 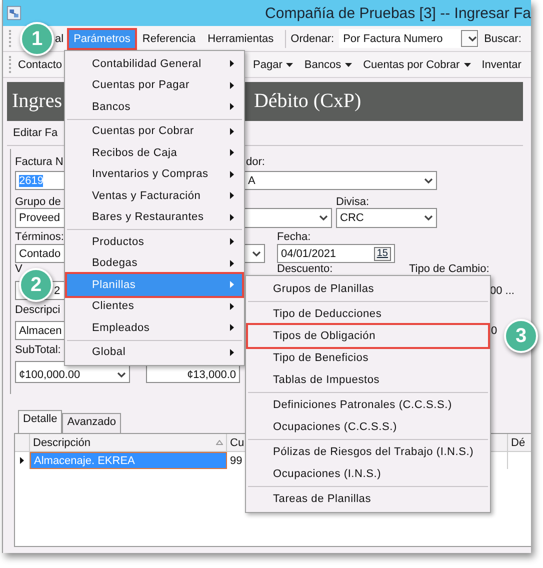 I want to click on column-header: Dé, so click(x=519, y=442).